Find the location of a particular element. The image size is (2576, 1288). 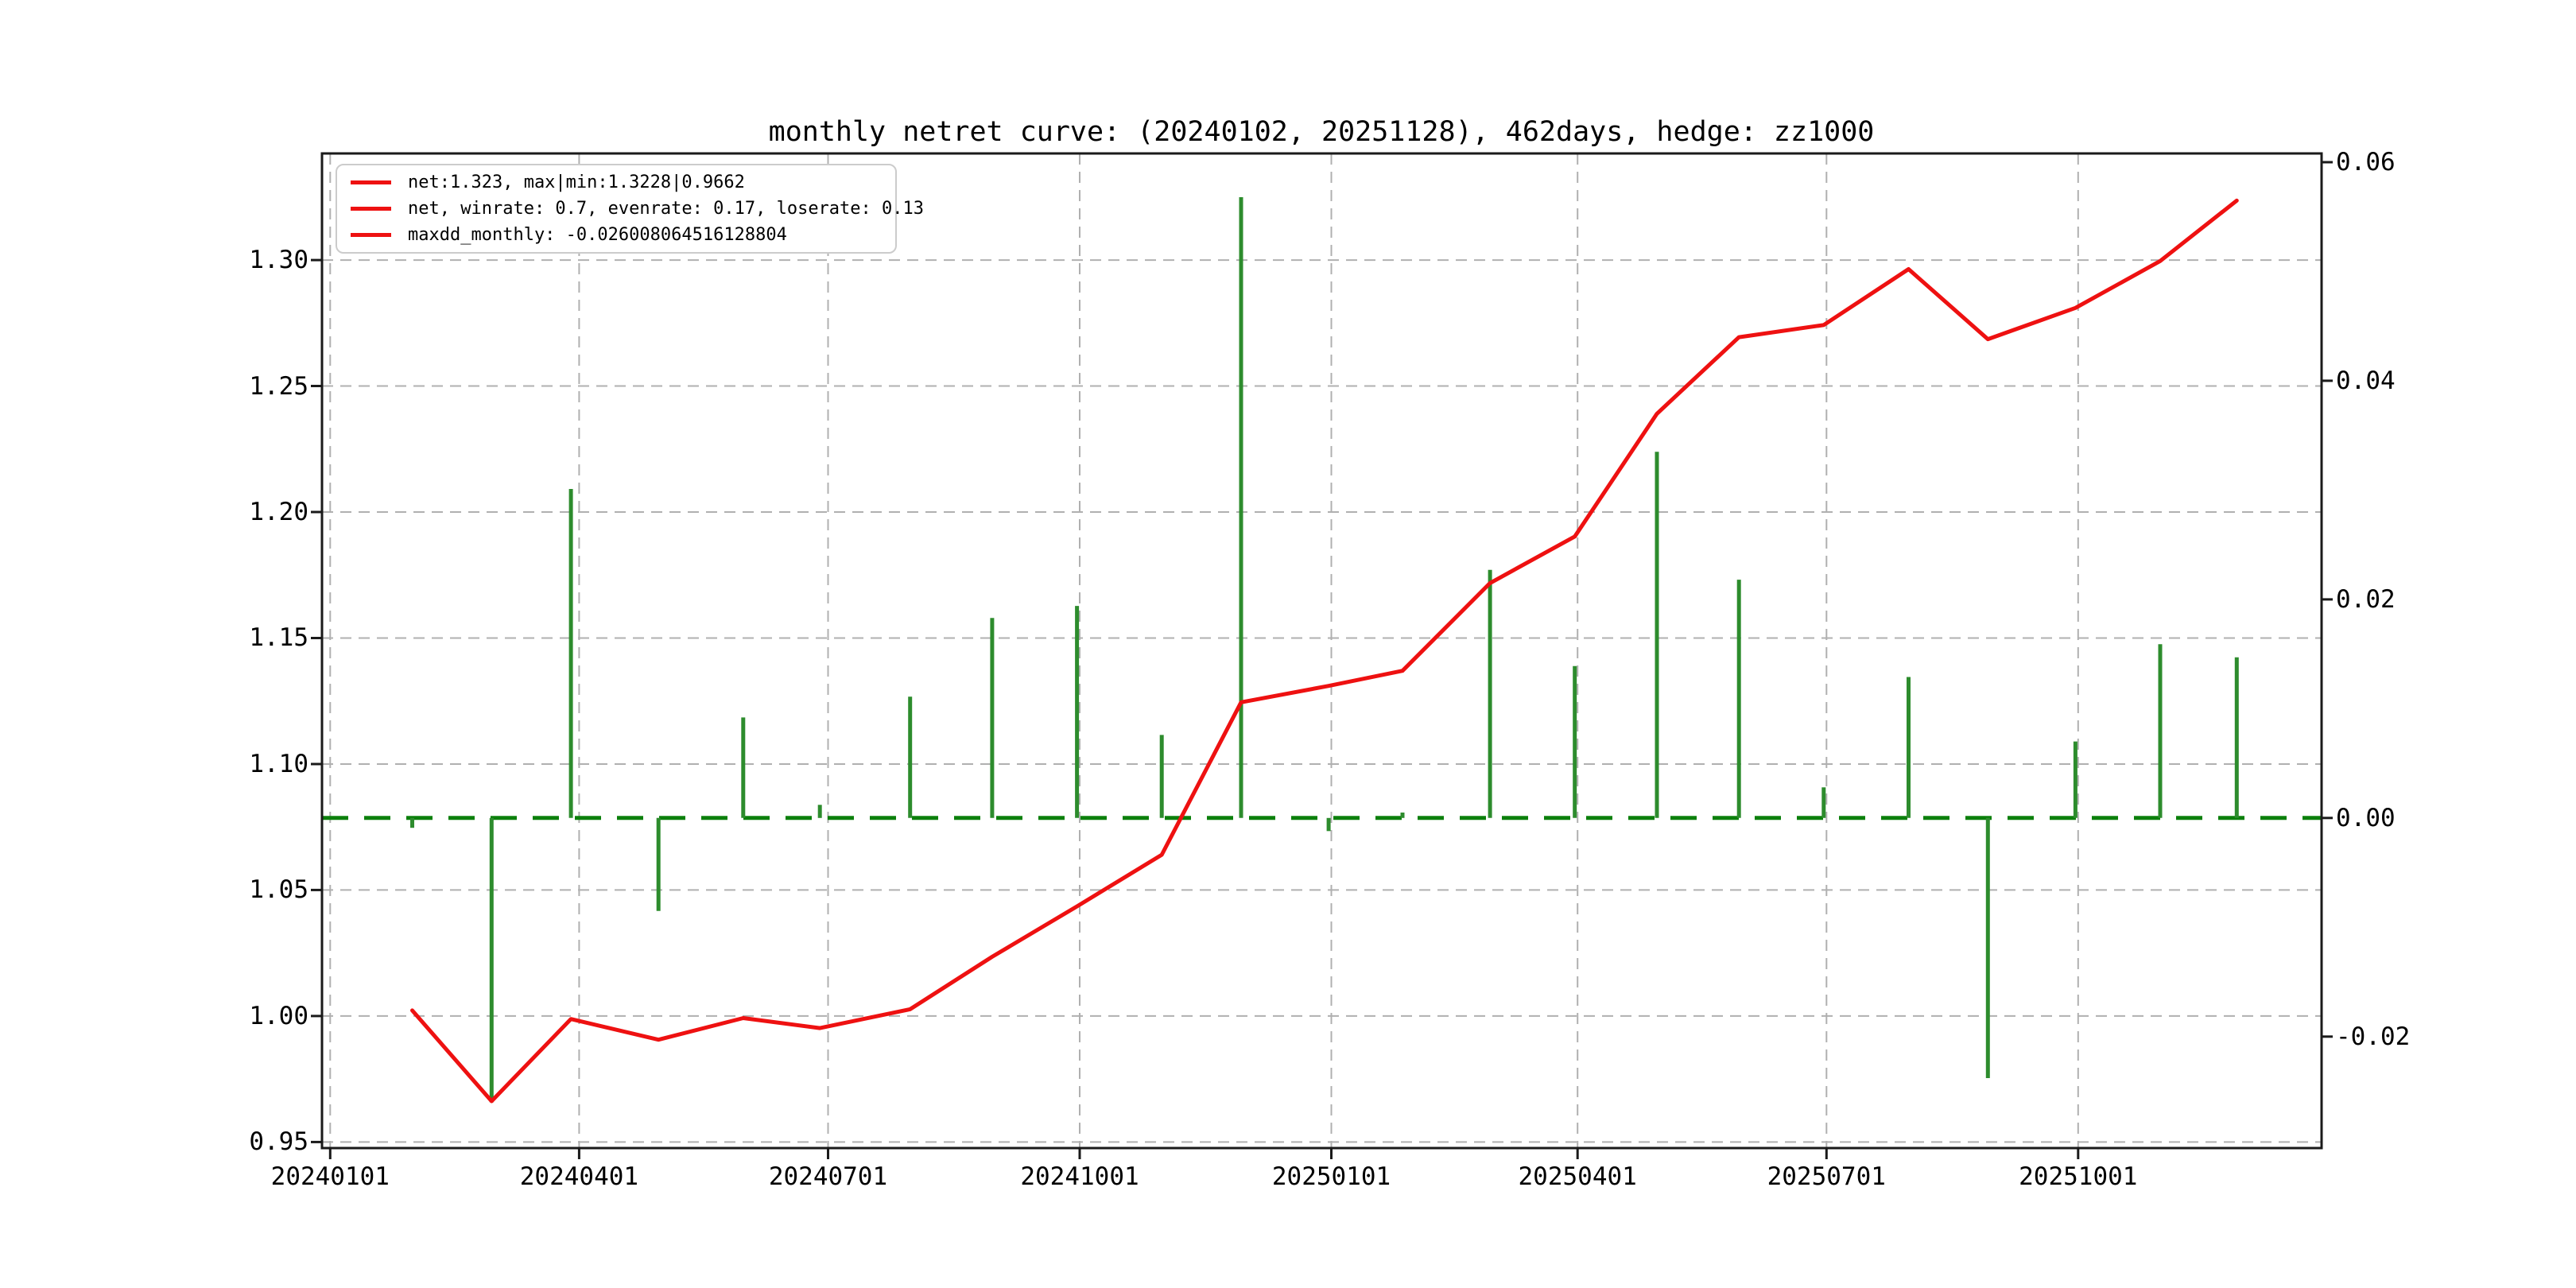

right-axis-tick-label: 0.00 is located at coordinates (2366, 817).